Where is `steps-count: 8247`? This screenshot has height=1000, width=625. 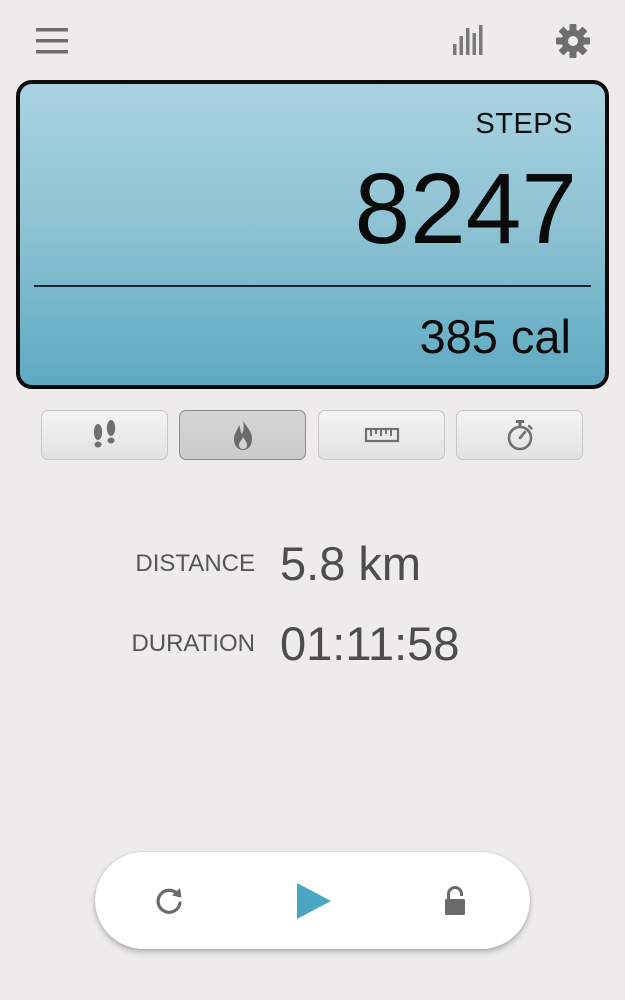
steps-count: 8247 is located at coordinates (465, 209).